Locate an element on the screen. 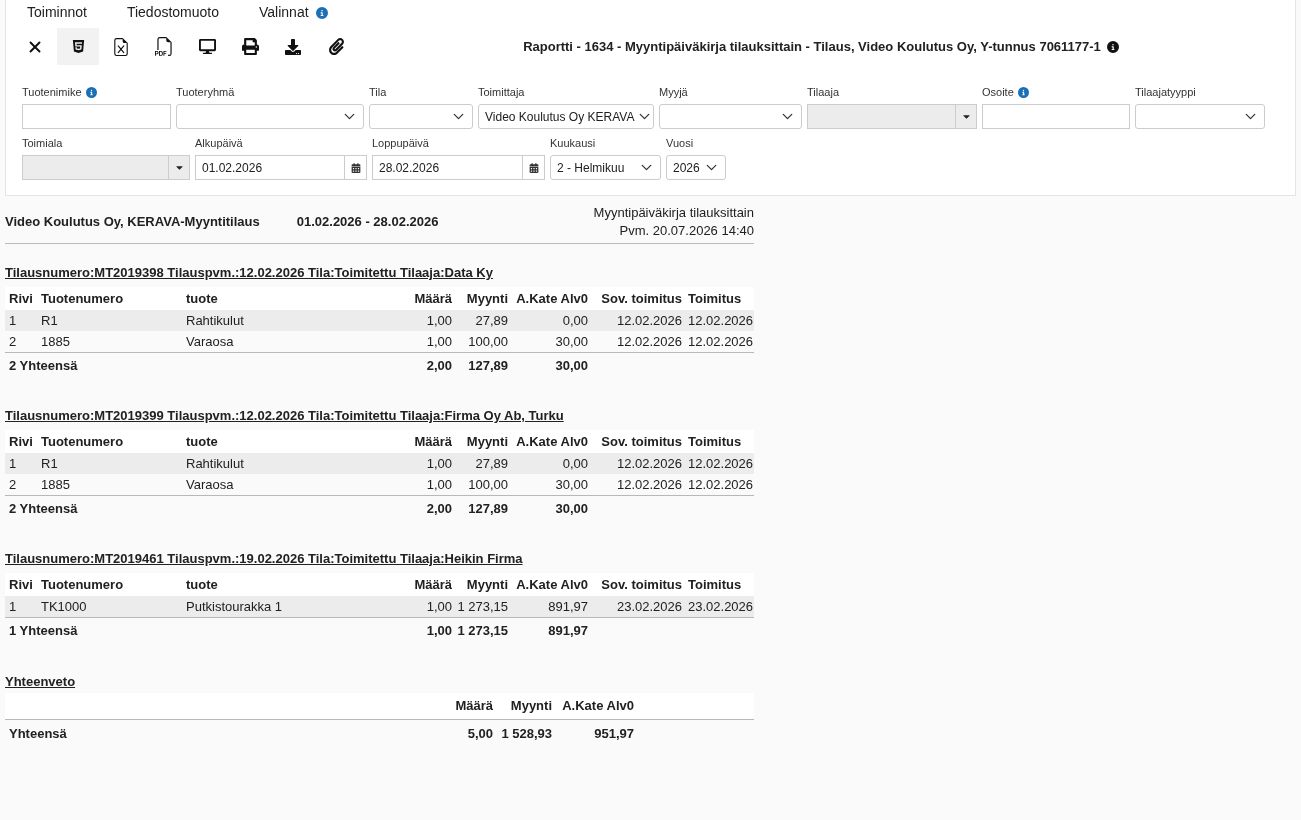 The height and width of the screenshot is (820, 1301). total-label: 1 Yhteensä is located at coordinates (204, 630).